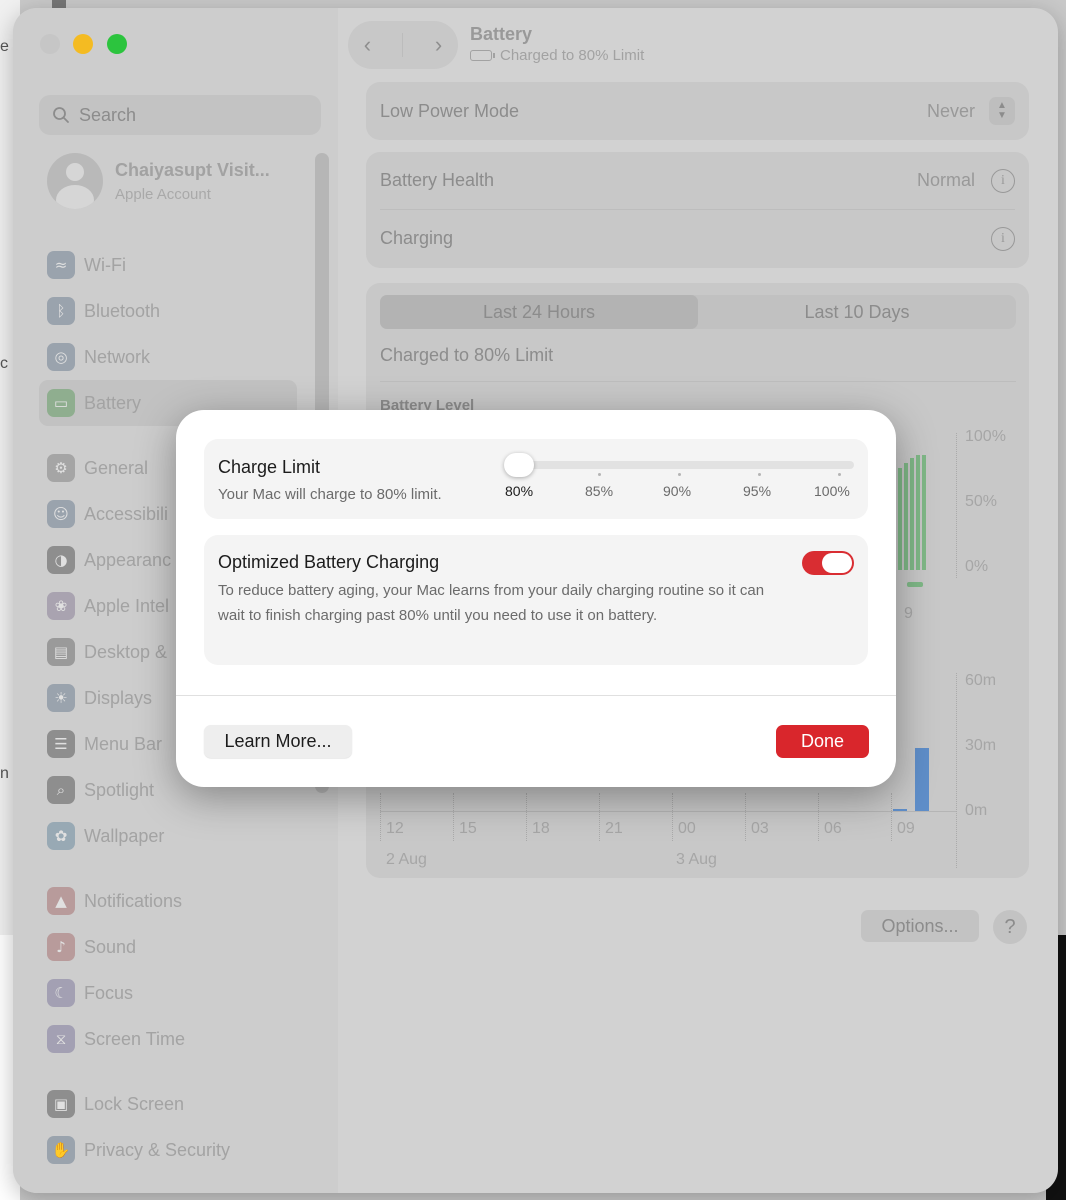  Describe the element at coordinates (330, 494) in the screenshot. I see `charge-limit-subtitle: Your Mac will charge to 80% limit.` at that location.